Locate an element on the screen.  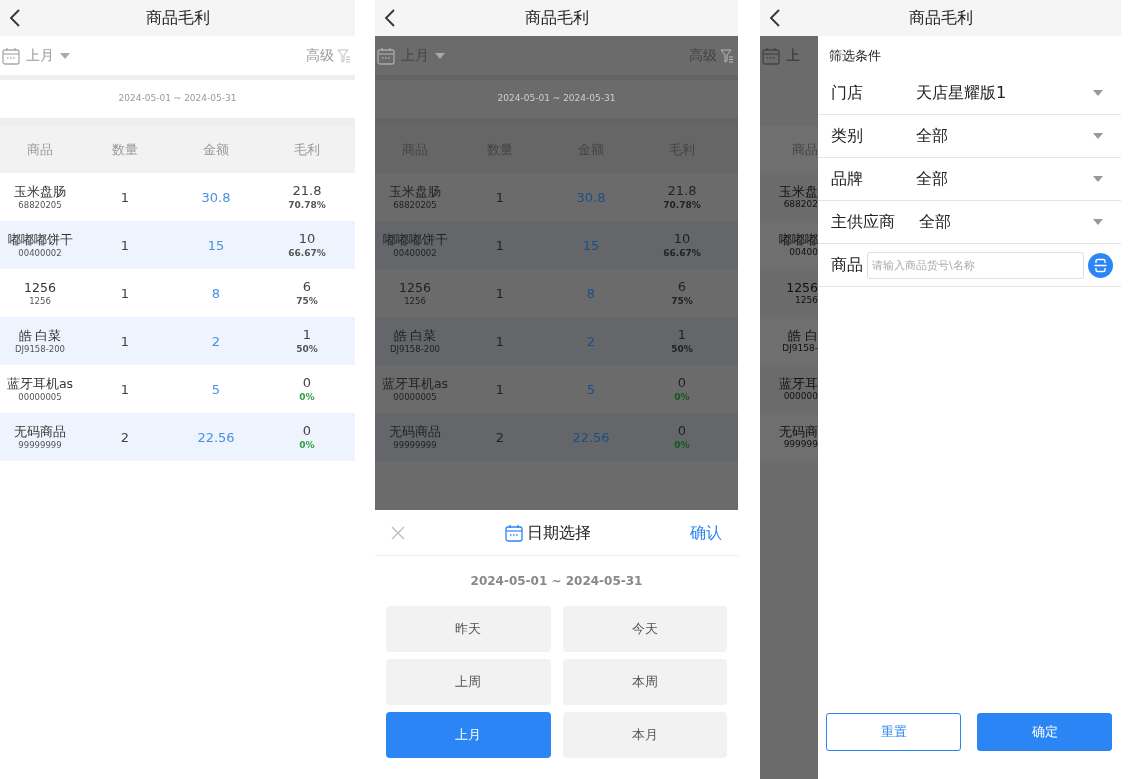
period-option: 昨天 is located at coordinates (468, 629).